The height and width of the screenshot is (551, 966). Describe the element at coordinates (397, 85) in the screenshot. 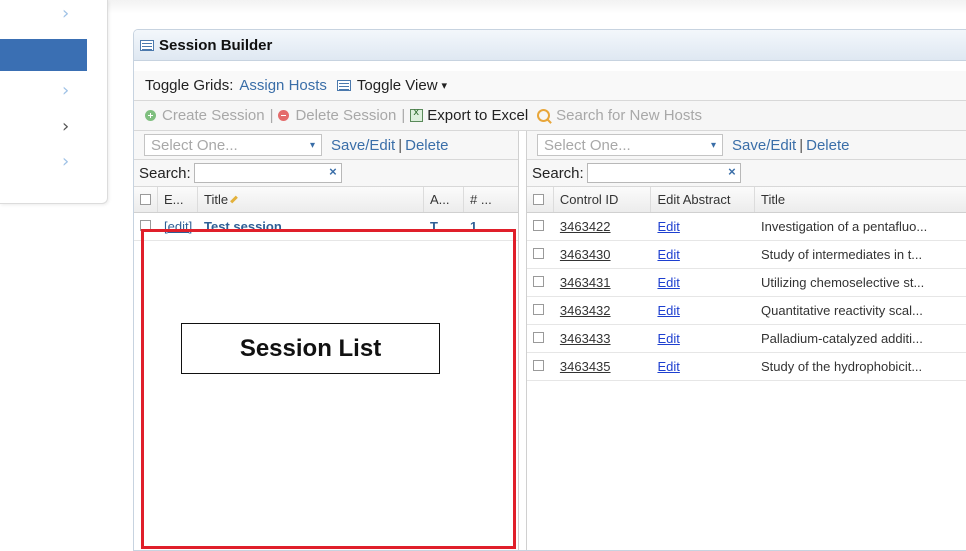

I see `toggle-view-button: Toggle View` at that location.